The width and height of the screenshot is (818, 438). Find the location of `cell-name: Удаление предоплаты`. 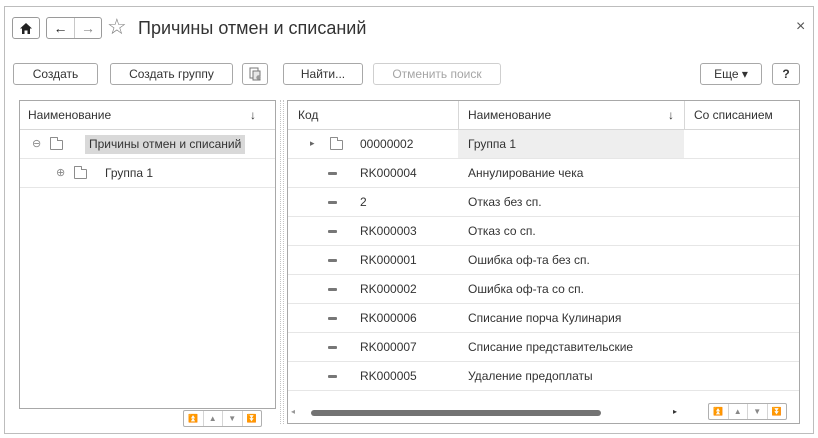

cell-name: Удаление предоплаты is located at coordinates (530, 376).